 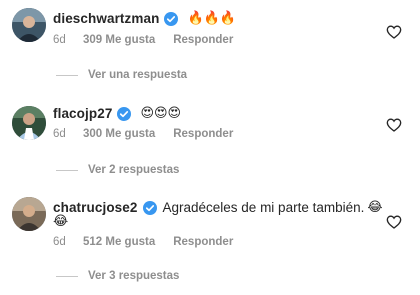 I want to click on view-replies-button: Ver una respuesta, so click(x=121, y=75).